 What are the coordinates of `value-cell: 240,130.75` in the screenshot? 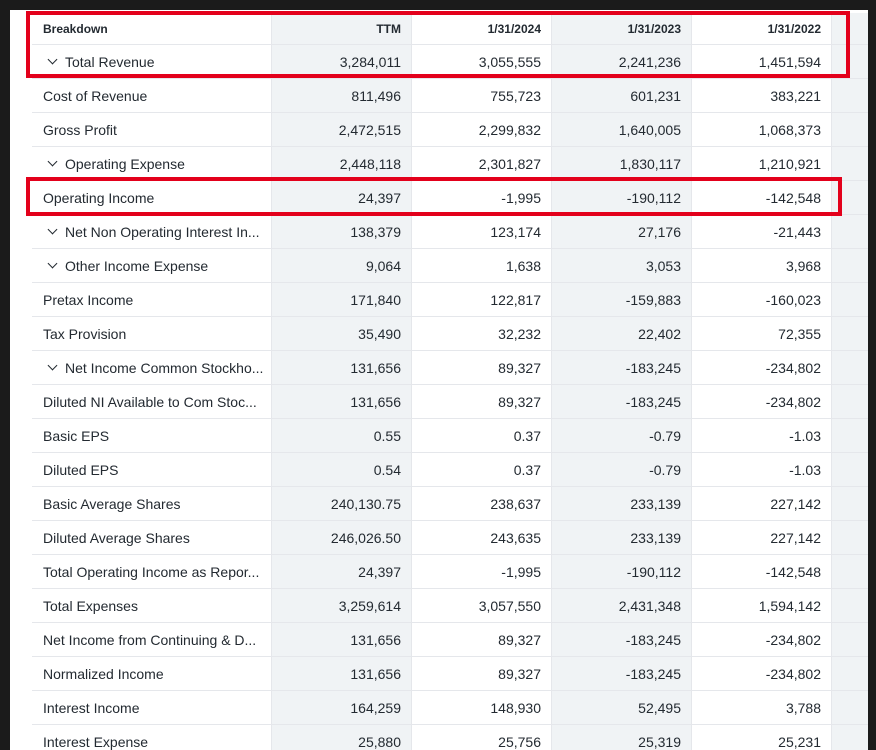 It's located at (342, 503).